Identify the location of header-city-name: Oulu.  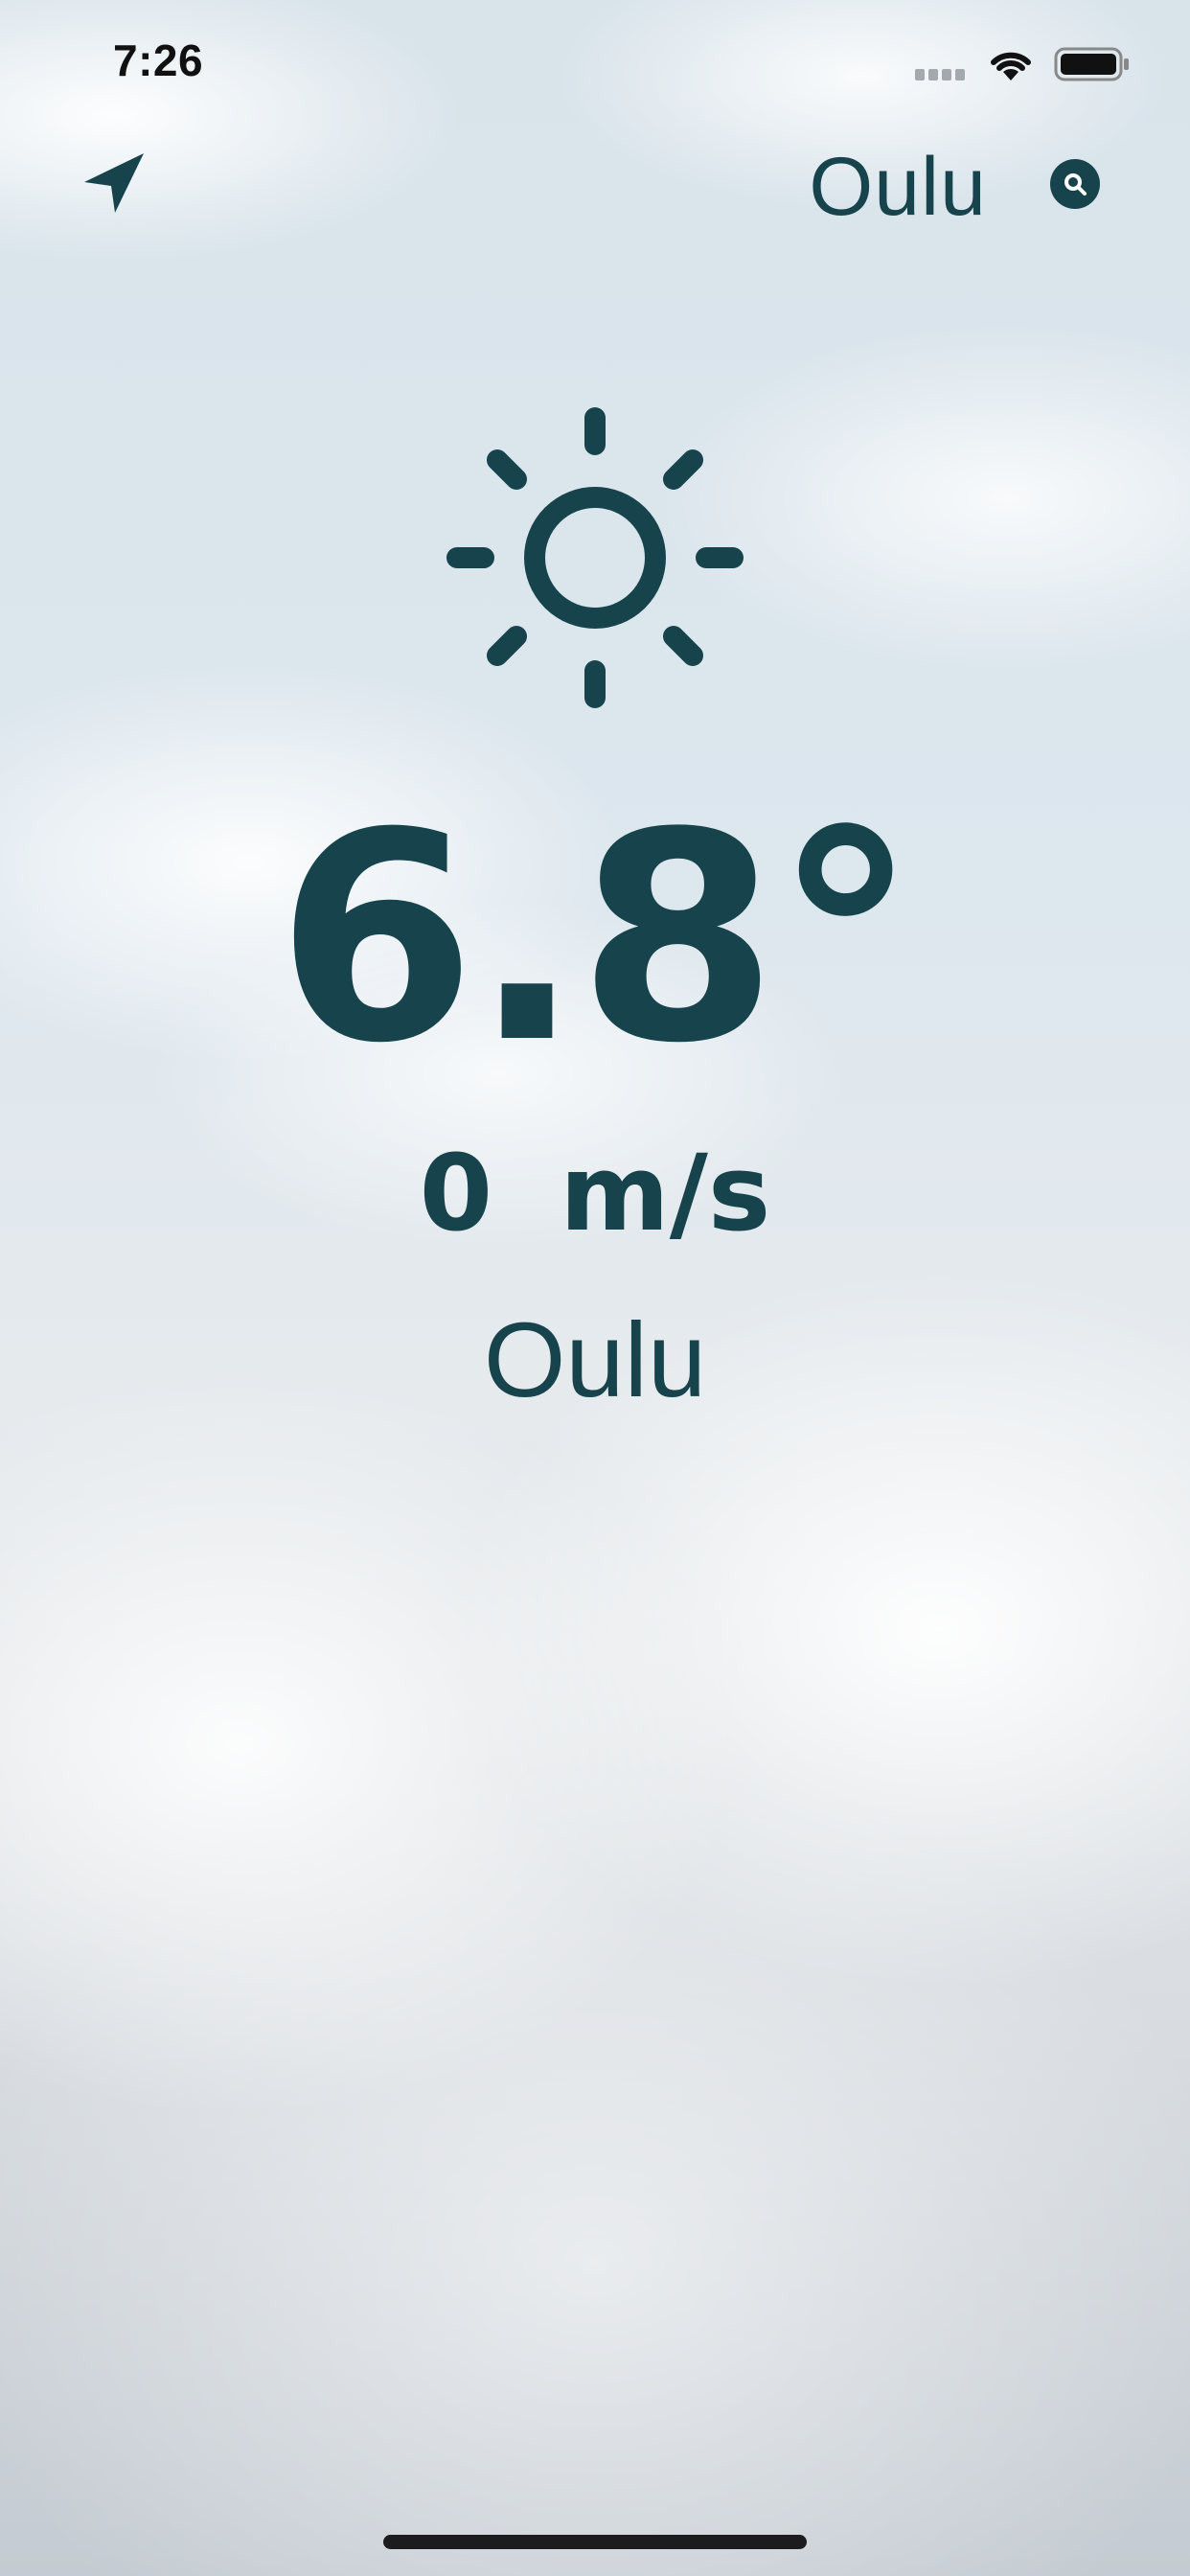
(898, 187).